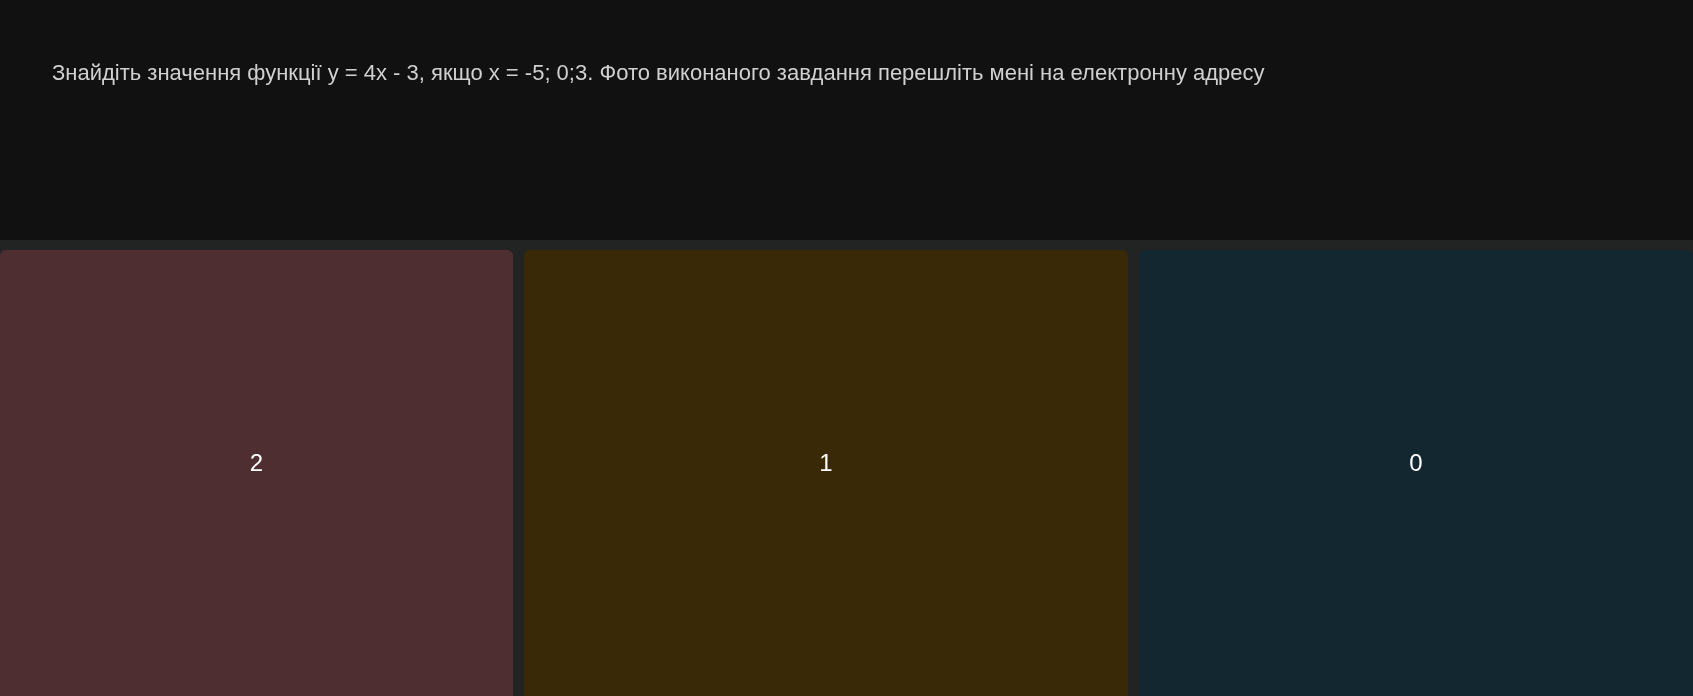  What do you see at coordinates (659, 73) in the screenshot?
I see `question-text: Знайдіть значення функції y = 4x - 3, якщо x = -5; 0;3. Фото виконаного завдання перешліть мені на електронну адресу` at bounding box center [659, 73].